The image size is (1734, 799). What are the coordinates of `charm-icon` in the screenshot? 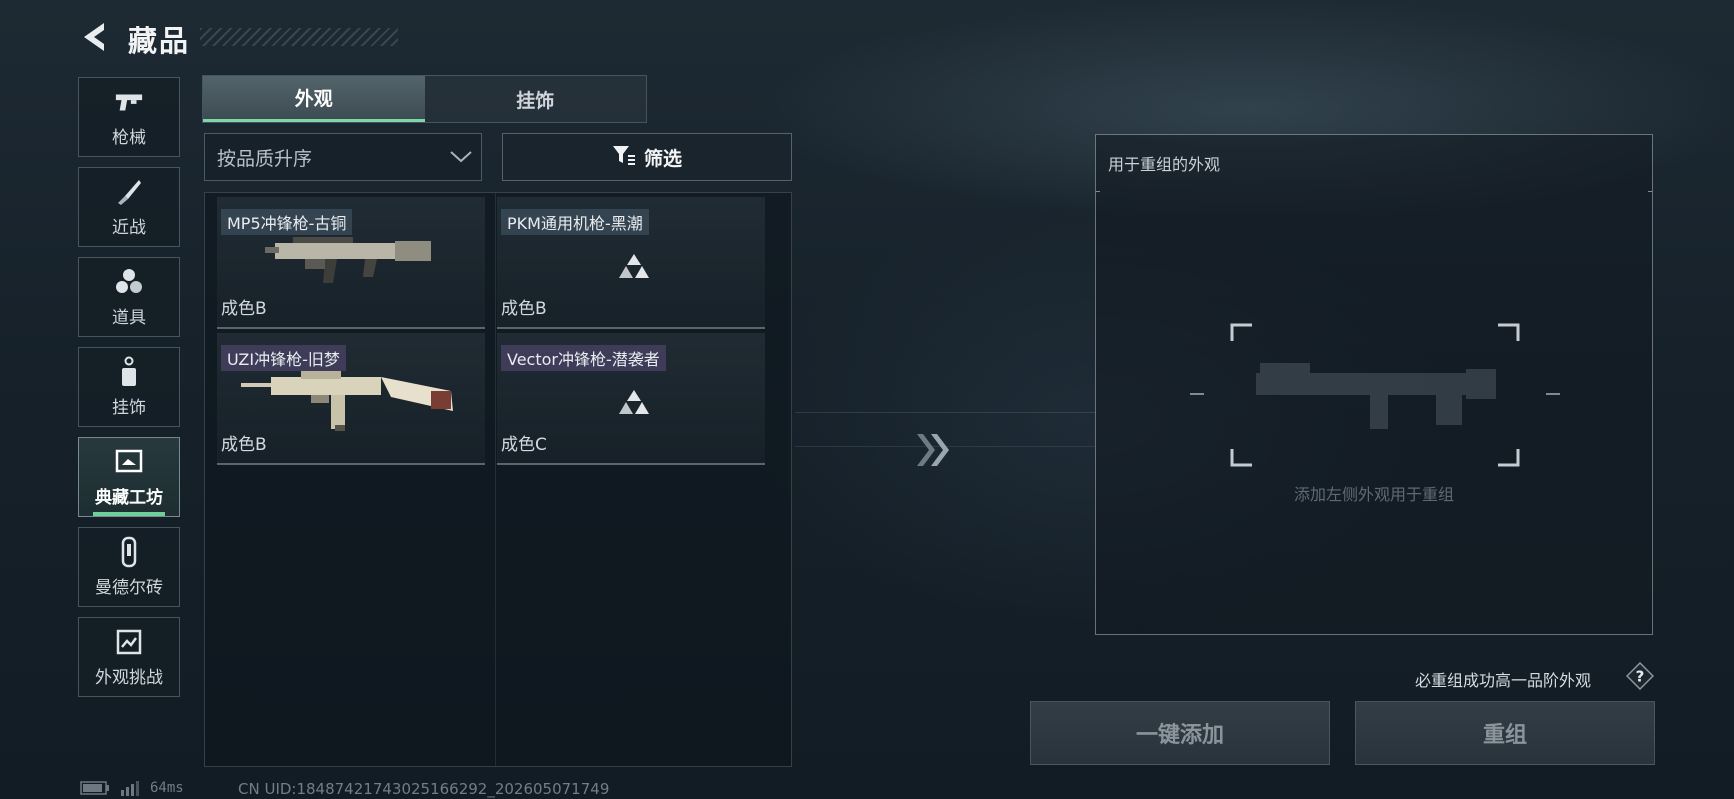 It's located at (129, 371).